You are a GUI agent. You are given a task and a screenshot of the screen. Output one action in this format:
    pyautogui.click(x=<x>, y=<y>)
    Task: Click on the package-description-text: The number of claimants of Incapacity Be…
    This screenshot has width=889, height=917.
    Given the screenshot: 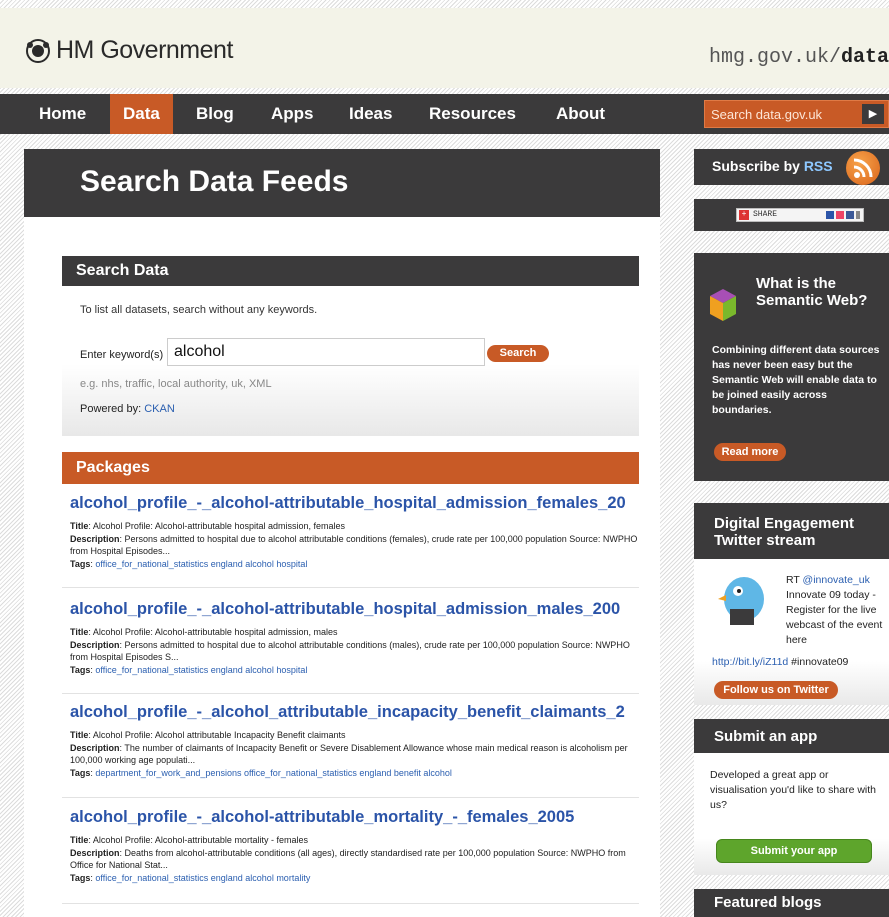 What is the action you would take?
    pyautogui.click(x=349, y=754)
    